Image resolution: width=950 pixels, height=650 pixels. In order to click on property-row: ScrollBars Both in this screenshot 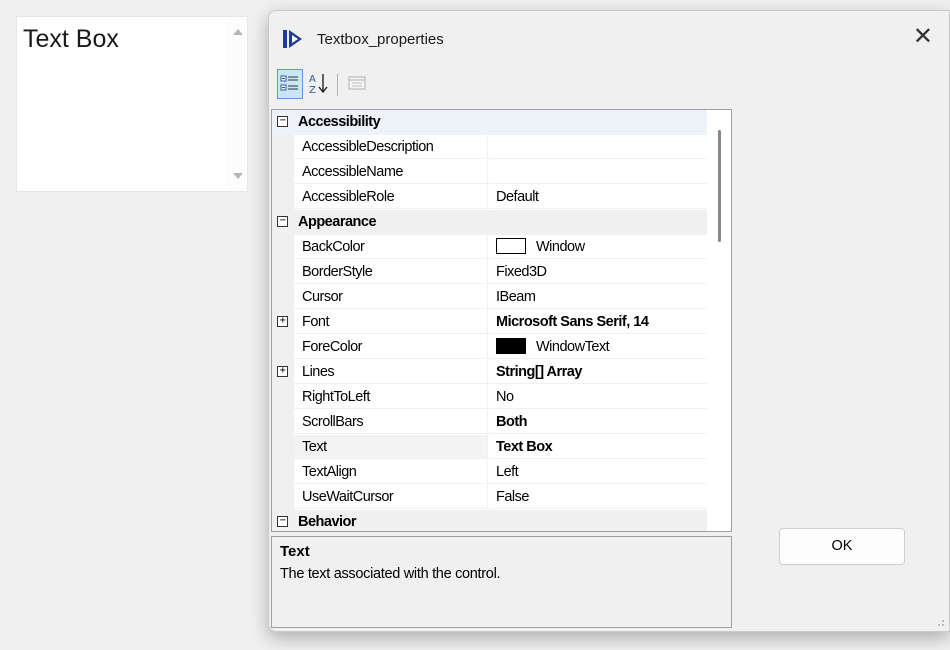, I will do `click(490, 422)`.